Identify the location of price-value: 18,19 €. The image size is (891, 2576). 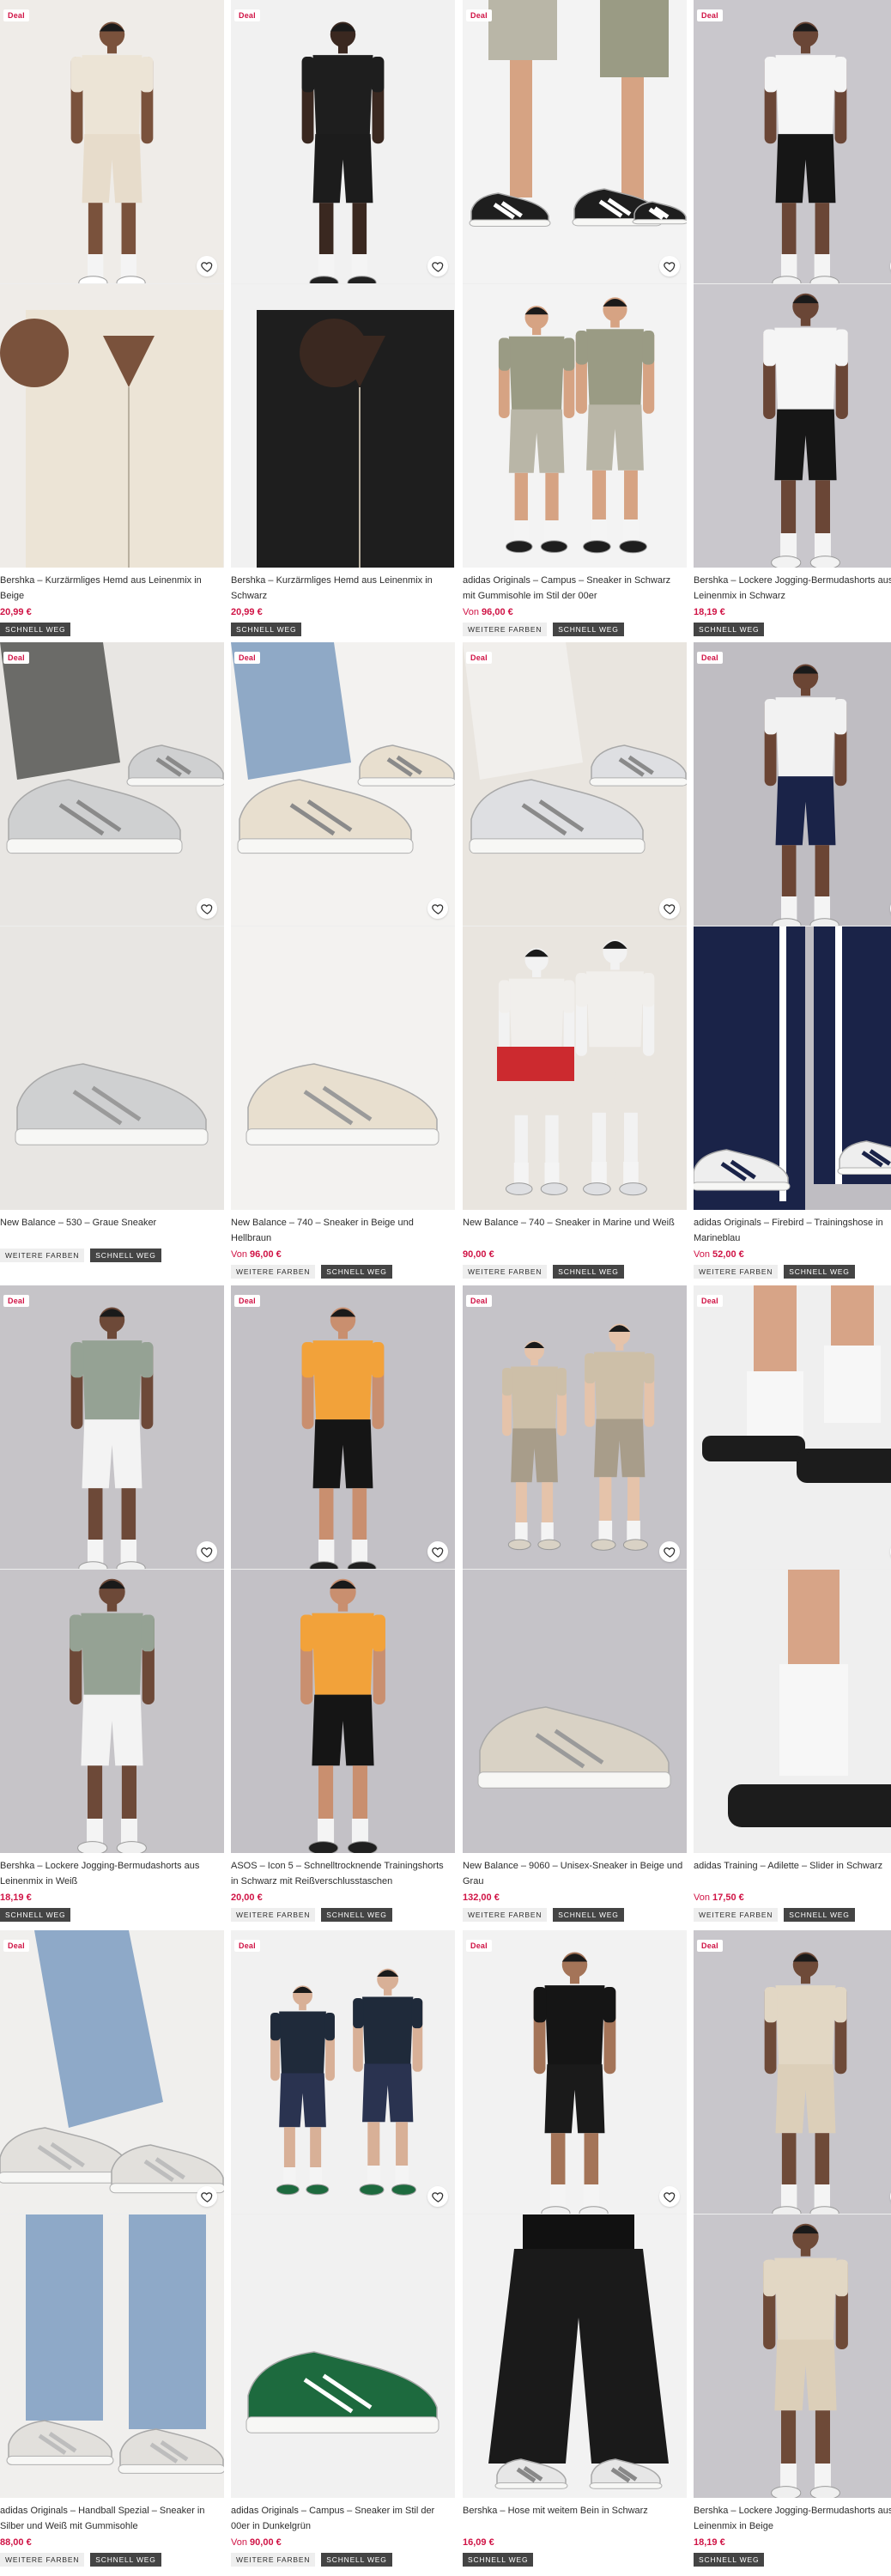
(709, 612).